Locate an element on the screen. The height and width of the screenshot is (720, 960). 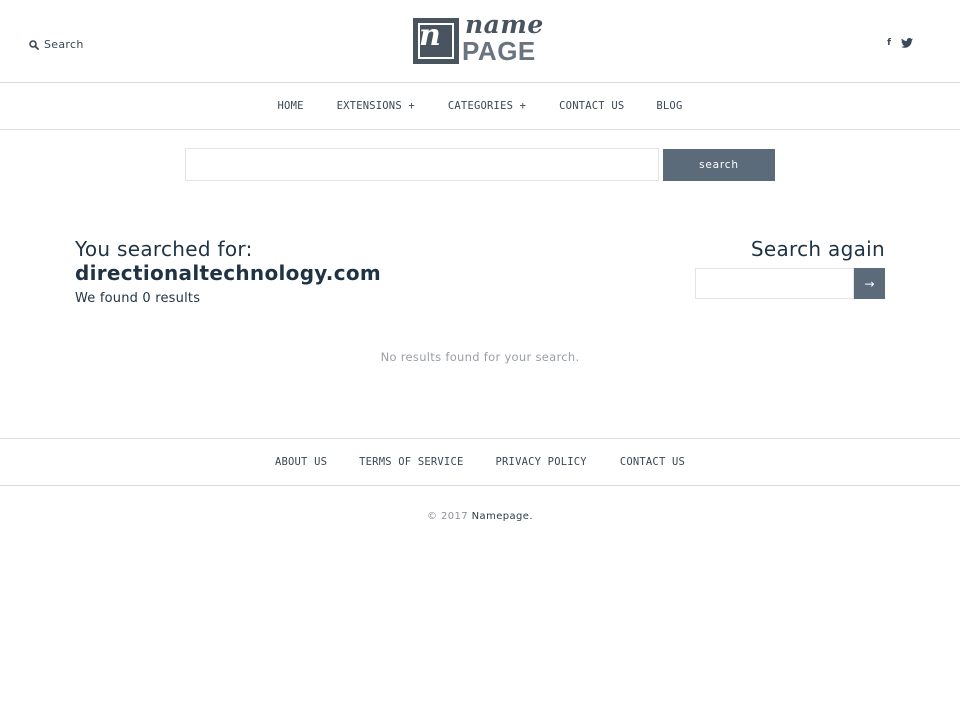
logo-mark-glyph: n is located at coordinates (430, 35).